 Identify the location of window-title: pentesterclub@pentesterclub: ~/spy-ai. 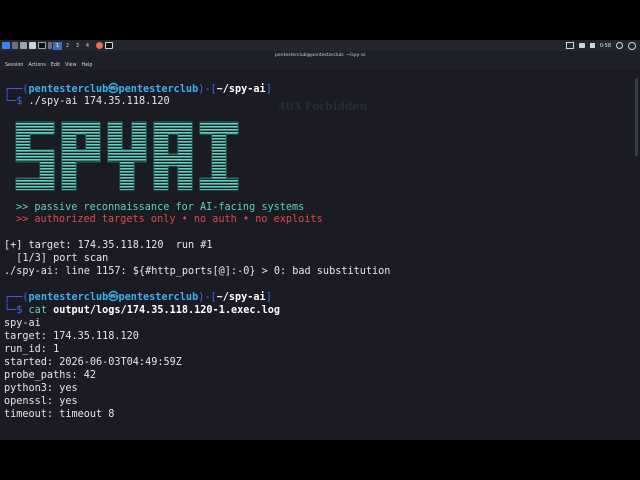
(320, 55).